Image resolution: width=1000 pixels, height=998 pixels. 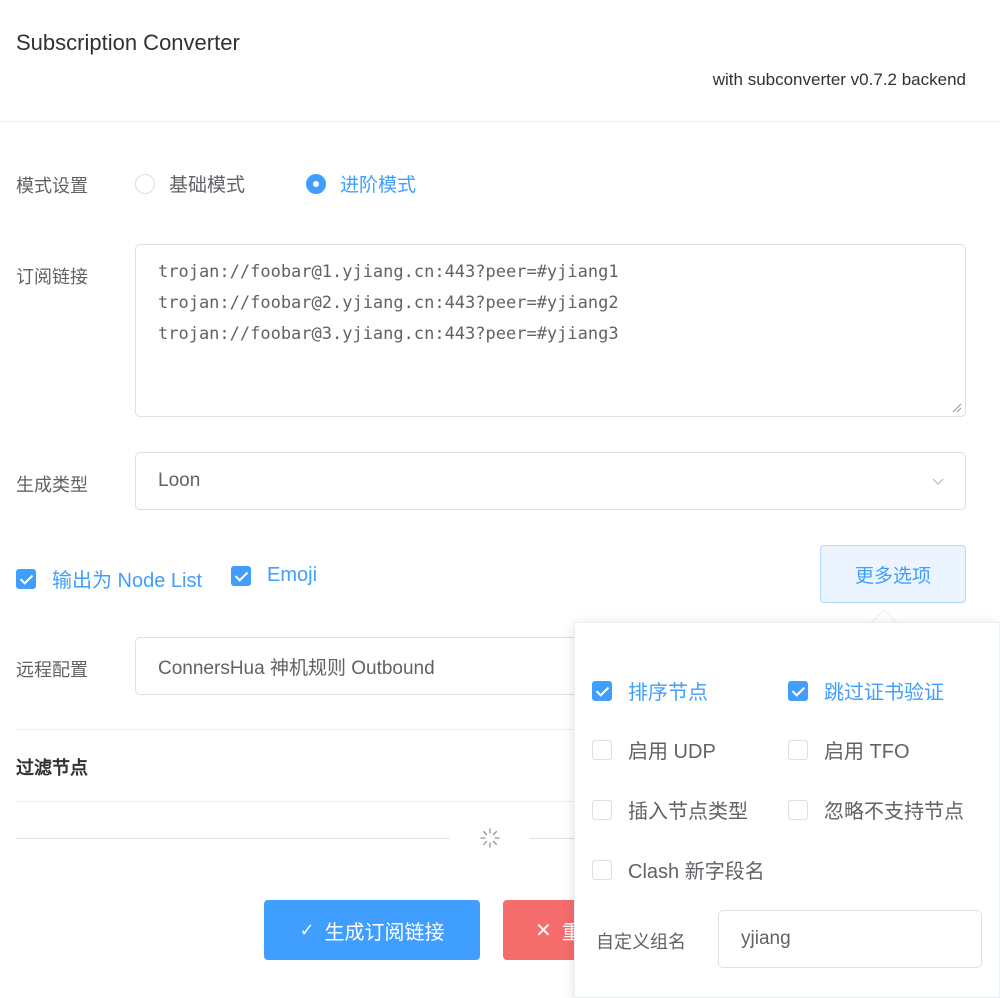 I want to click on checkbox-emoji-label: Emoji, so click(x=292, y=575).